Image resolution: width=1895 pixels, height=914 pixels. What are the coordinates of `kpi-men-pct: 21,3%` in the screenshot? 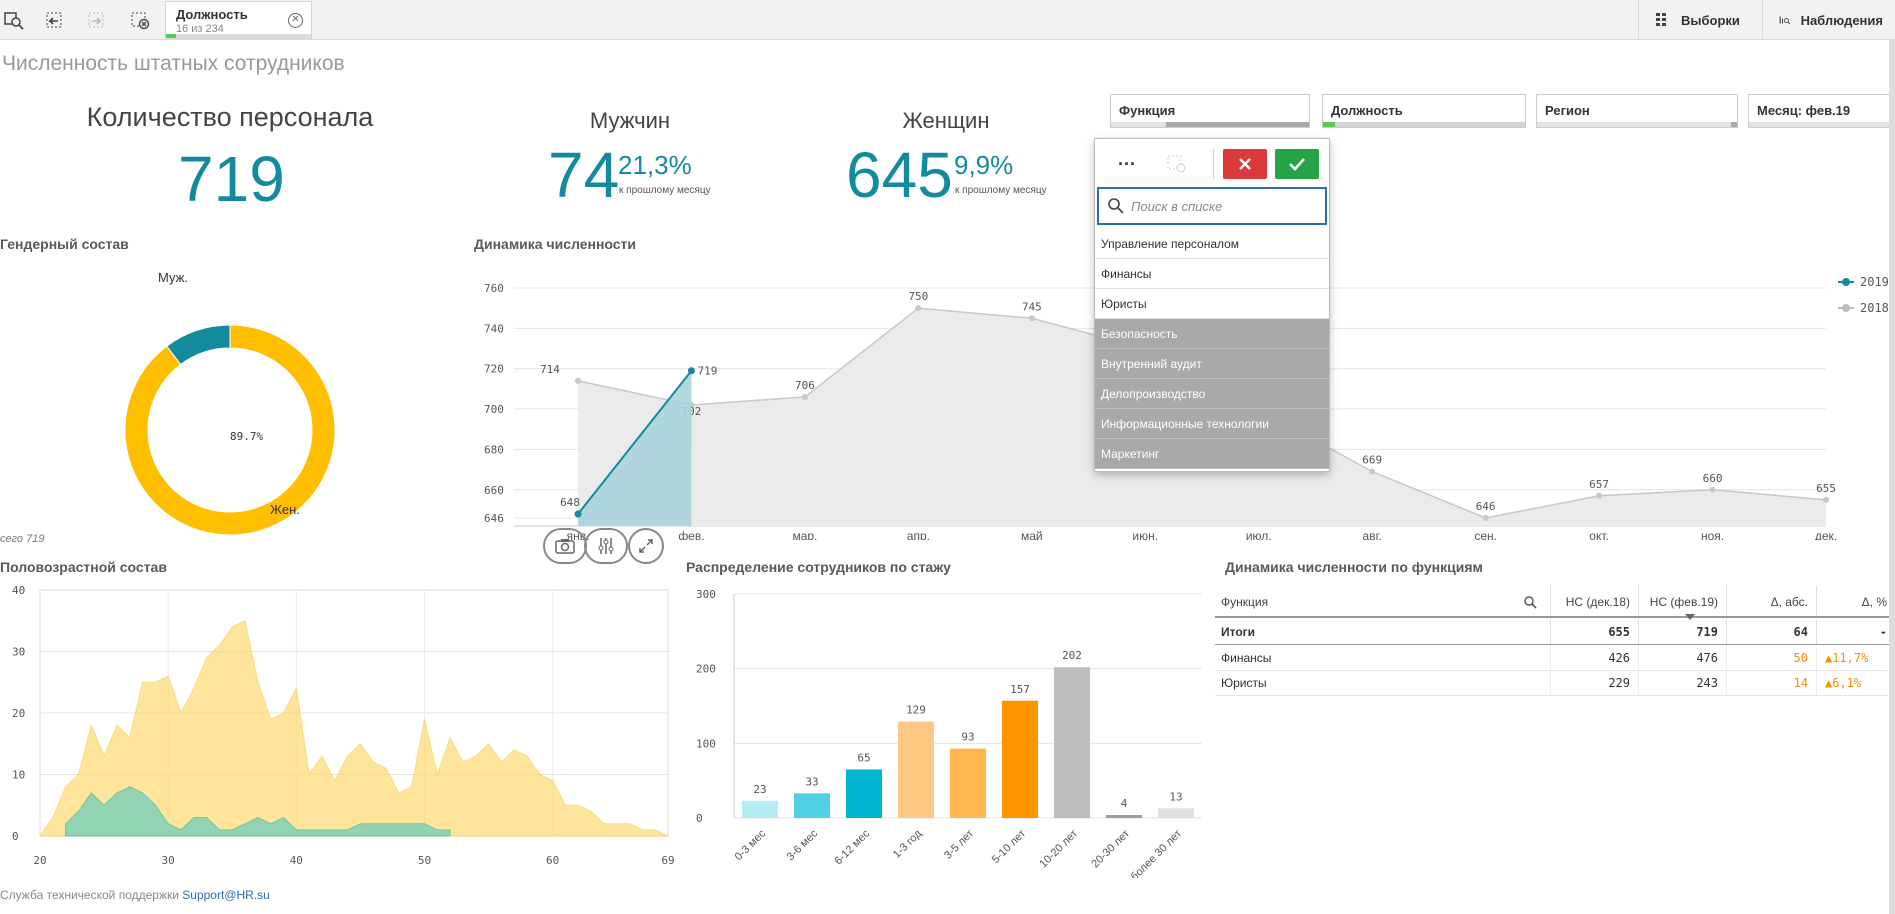 It's located at (655, 165).